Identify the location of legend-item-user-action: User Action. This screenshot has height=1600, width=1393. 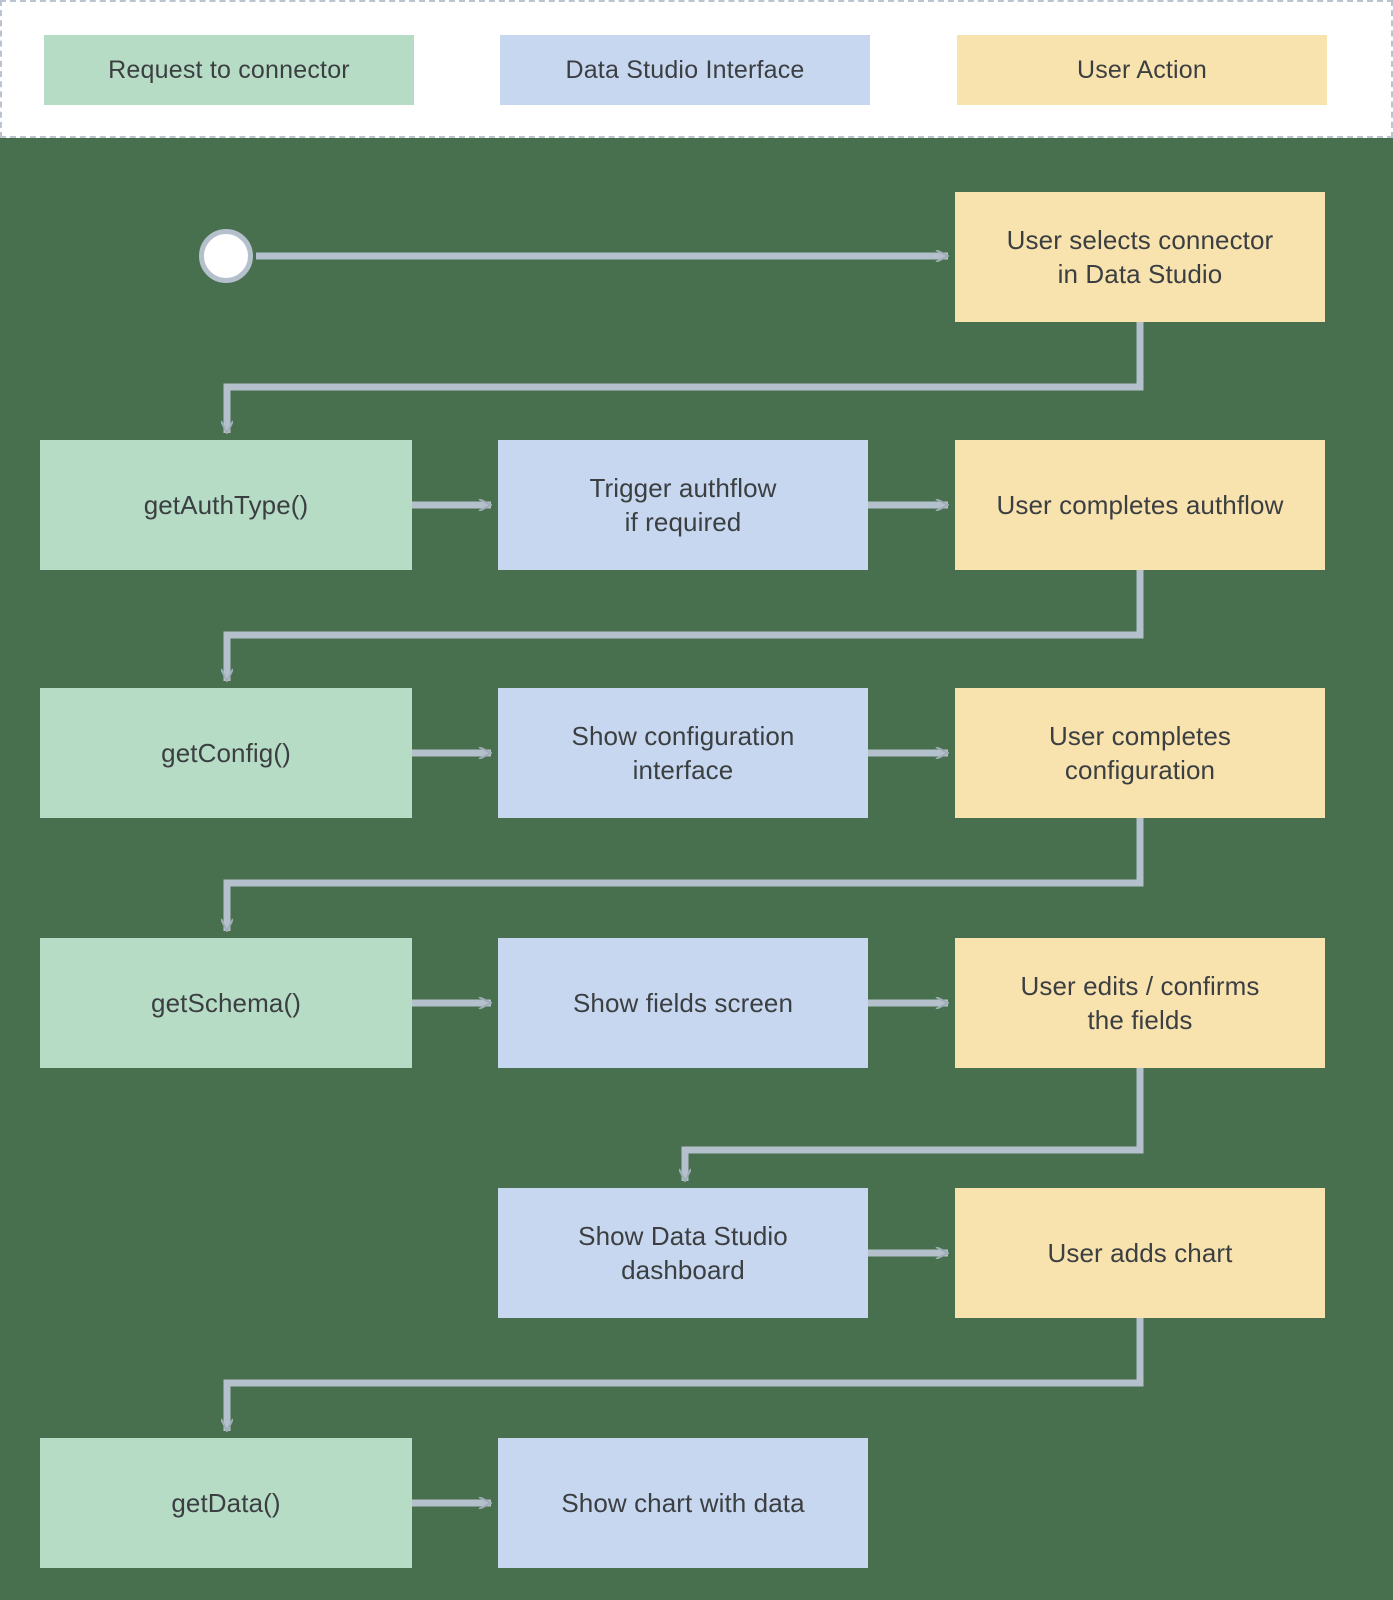
(1142, 70).